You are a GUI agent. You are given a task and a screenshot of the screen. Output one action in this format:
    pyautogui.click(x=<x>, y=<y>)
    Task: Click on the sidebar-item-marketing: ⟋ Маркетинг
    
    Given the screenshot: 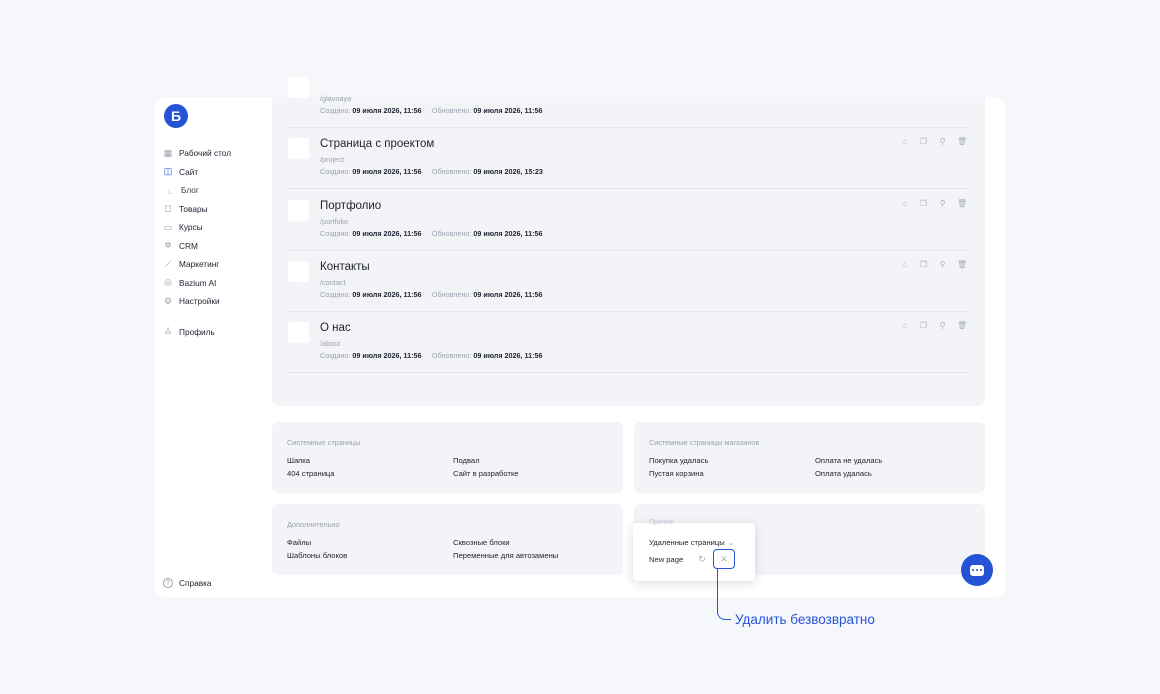 What is the action you would take?
    pyautogui.click(x=213, y=264)
    